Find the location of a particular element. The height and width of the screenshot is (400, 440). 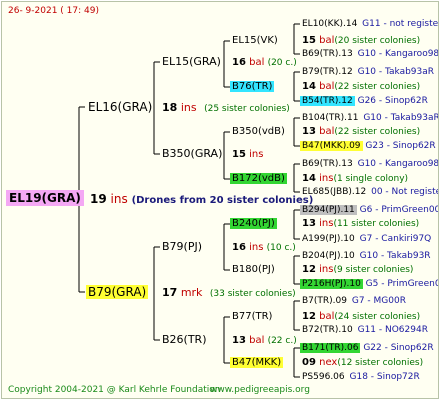

gen1-node-0: EL16(GRA) is located at coordinates (120, 107).